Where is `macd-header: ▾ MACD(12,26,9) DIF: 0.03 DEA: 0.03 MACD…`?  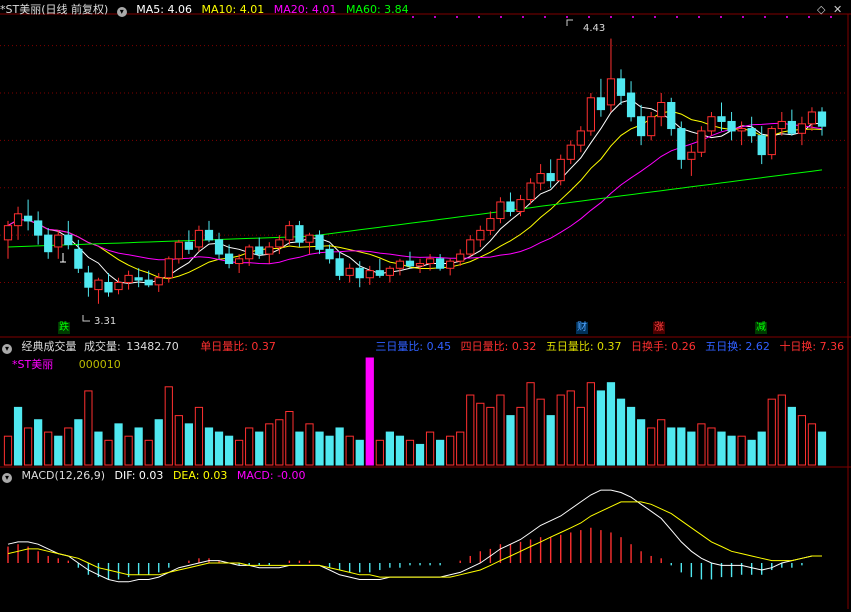
macd-header: ▾ MACD(12,26,9) DIF: 0.03 DEA: 0.03 MACD… is located at coordinates (156, 476).